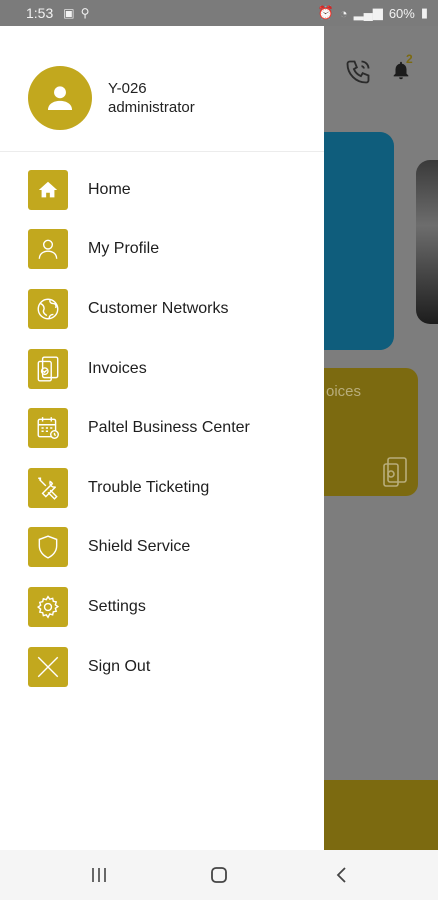 Image resolution: width=438 pixels, height=900 pixels. Describe the element at coordinates (427, 242) in the screenshot. I see `background-card-photo` at that location.